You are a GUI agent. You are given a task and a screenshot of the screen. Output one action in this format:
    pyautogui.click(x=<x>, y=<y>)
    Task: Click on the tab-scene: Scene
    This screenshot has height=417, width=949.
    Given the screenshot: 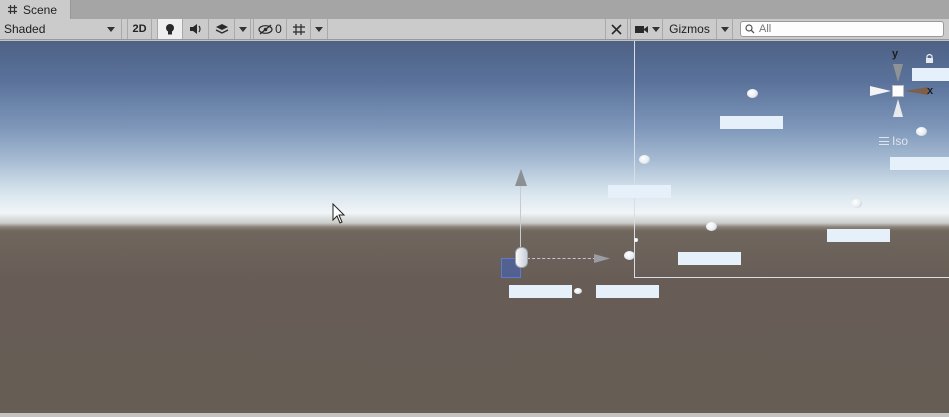 What is the action you would take?
    pyautogui.click(x=35, y=9)
    